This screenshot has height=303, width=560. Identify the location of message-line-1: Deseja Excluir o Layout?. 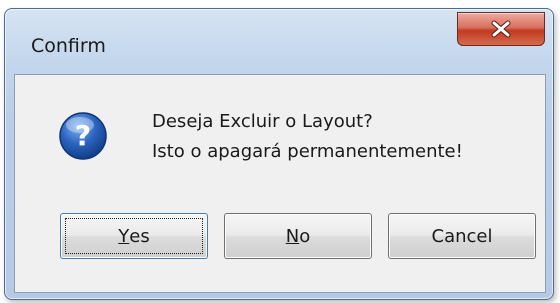
(262, 121).